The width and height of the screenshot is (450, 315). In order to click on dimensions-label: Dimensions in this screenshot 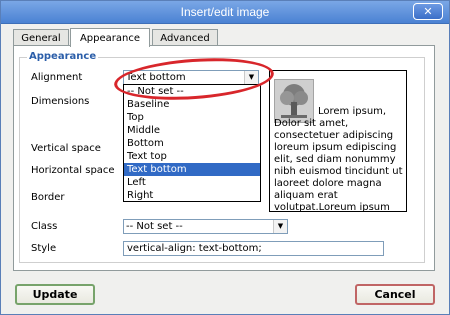, I will do `click(60, 101)`.